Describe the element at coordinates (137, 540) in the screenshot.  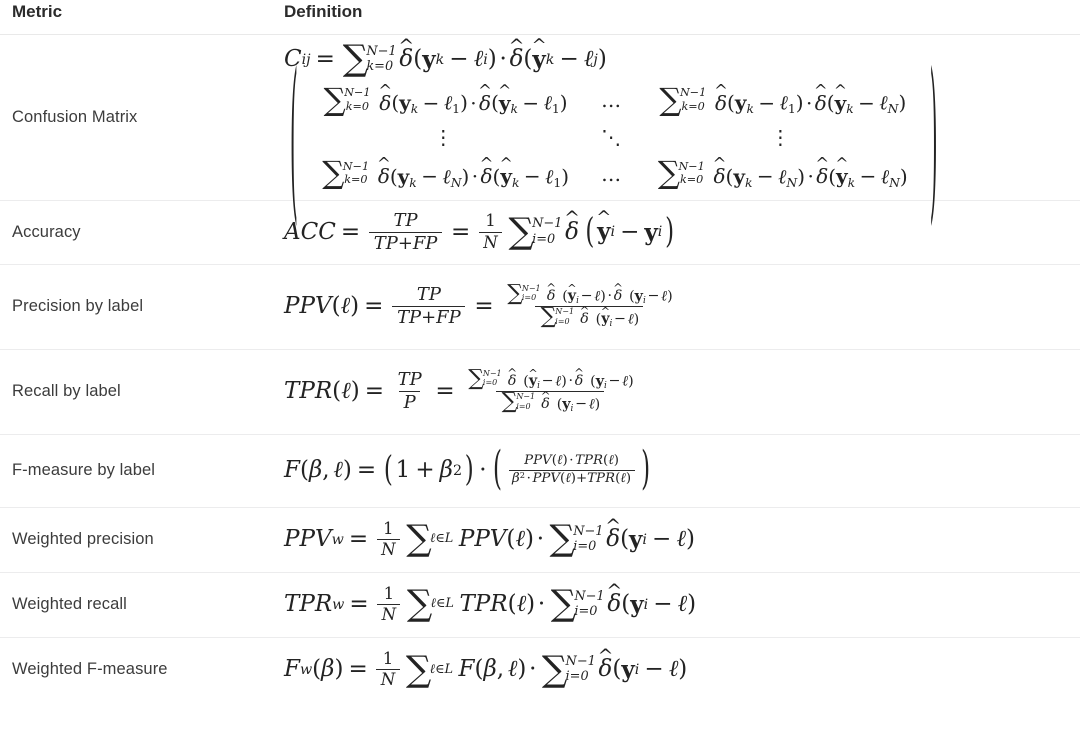
I see `metric-label-weighted-precision: Weighted precision` at that location.